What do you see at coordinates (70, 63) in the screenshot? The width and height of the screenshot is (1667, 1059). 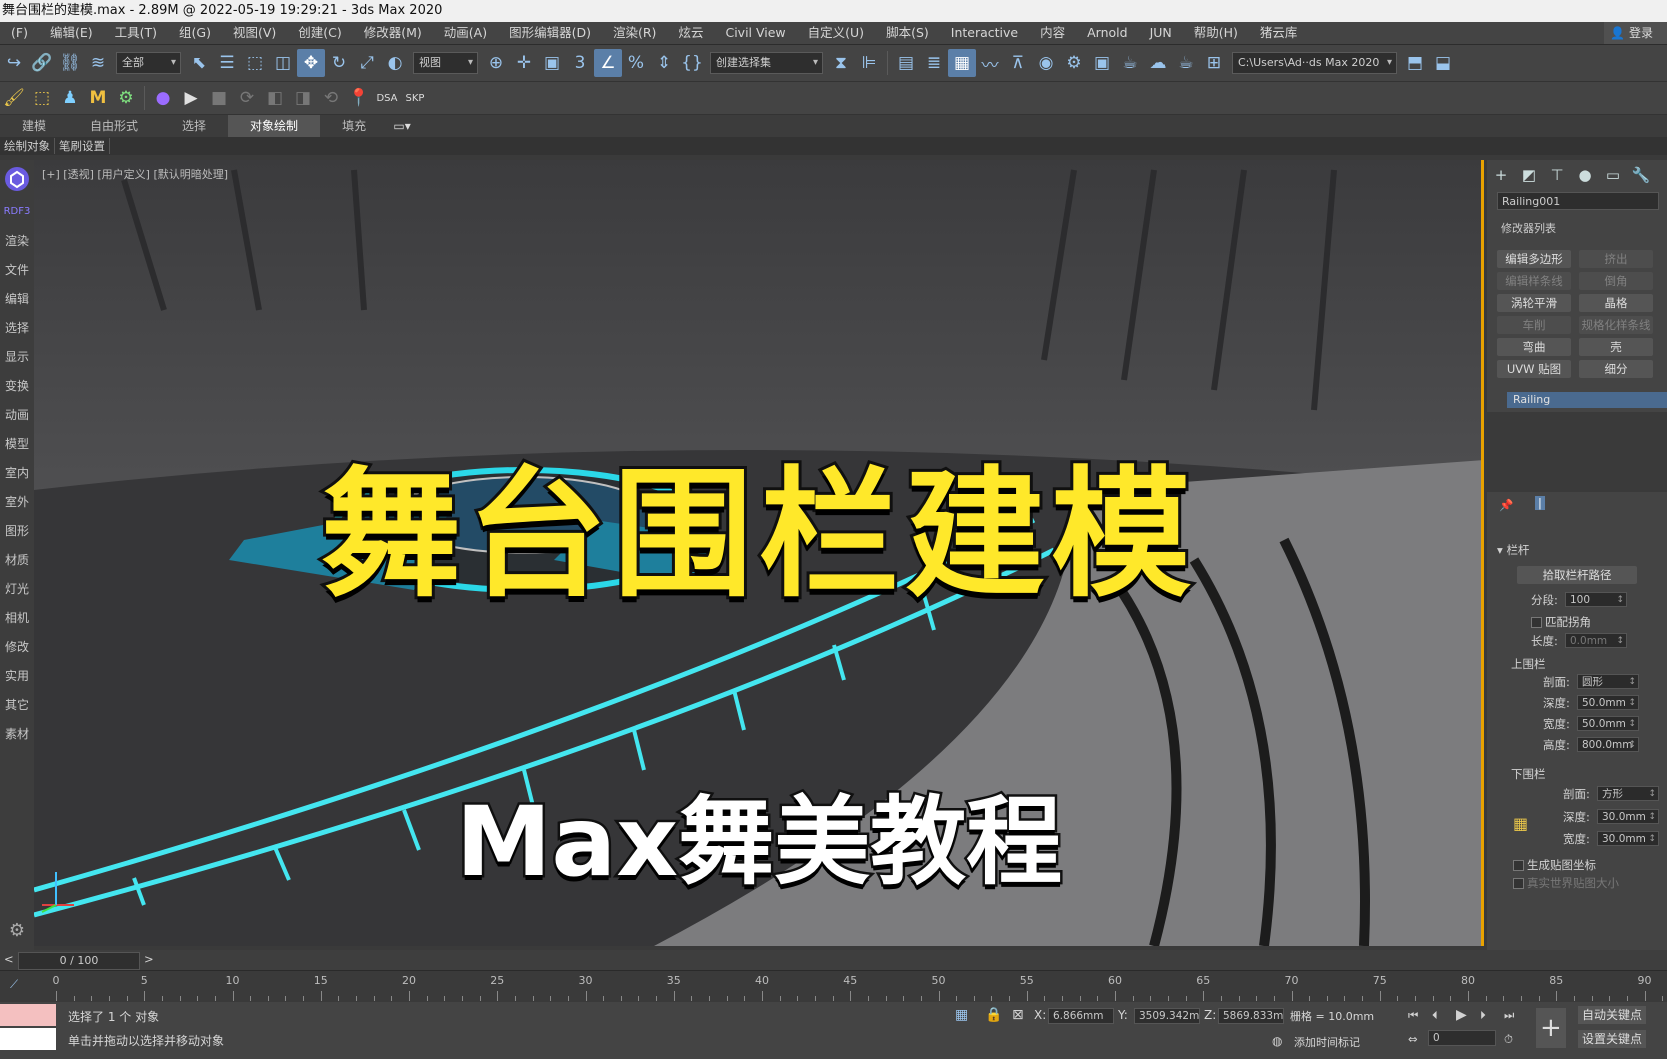 I see `unlink-icon: ⛓` at bounding box center [70, 63].